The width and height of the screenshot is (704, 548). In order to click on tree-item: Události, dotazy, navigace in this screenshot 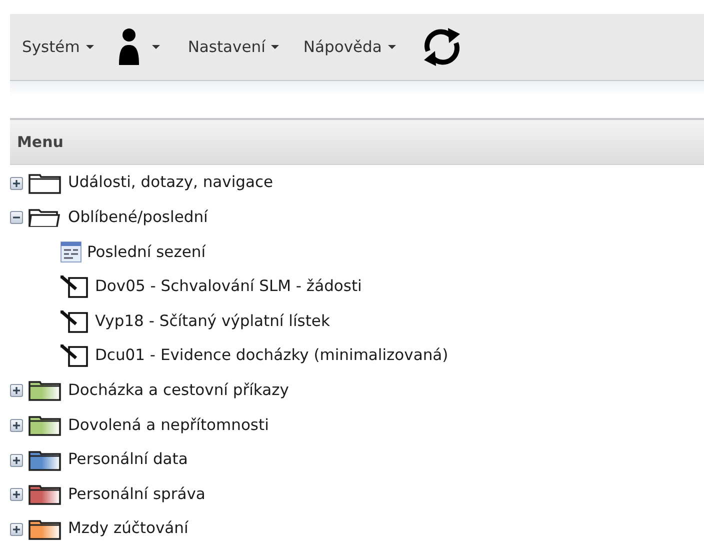, I will do `click(352, 183)`.